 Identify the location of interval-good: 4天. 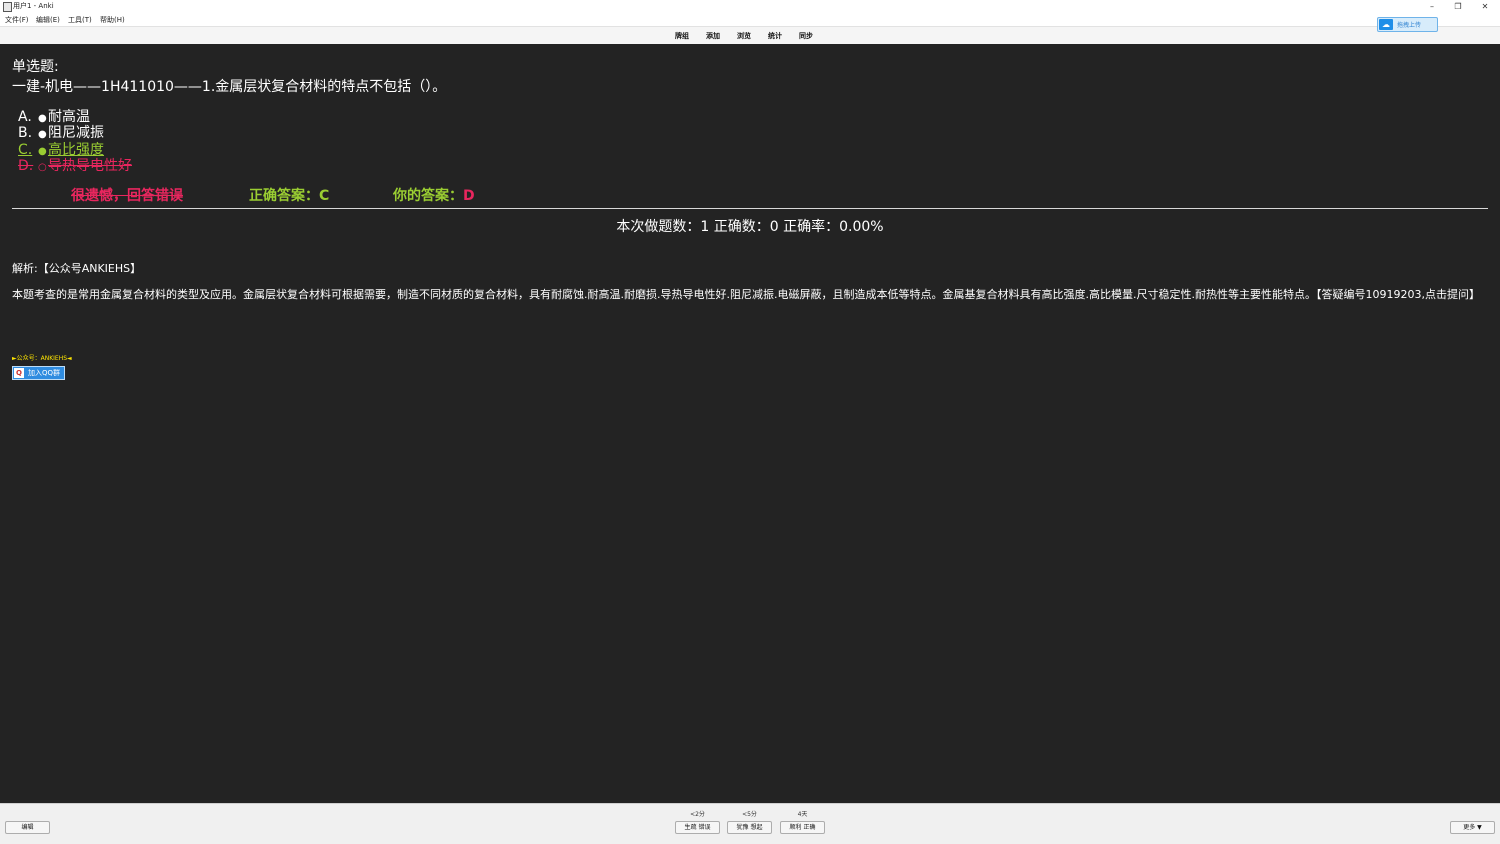
(802, 814).